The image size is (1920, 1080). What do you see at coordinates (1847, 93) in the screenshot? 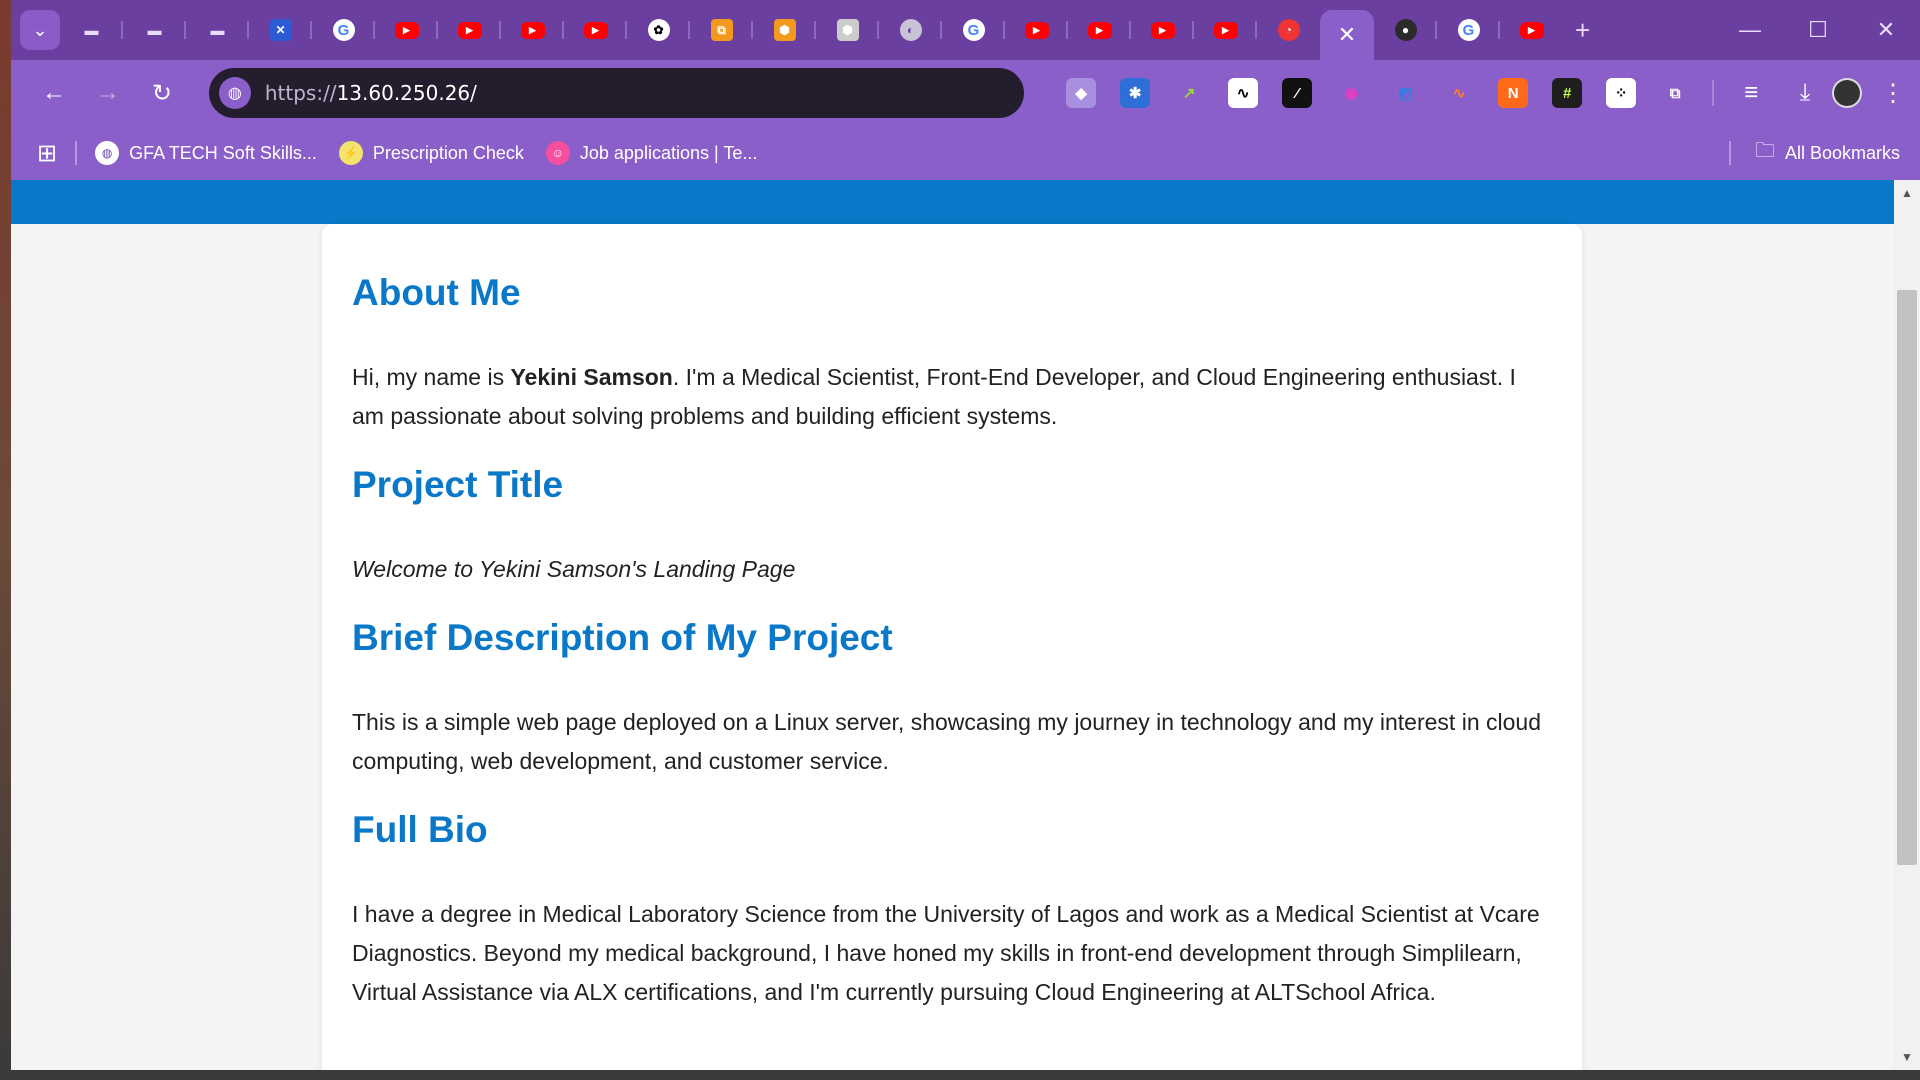
I see `profile-avatar` at bounding box center [1847, 93].